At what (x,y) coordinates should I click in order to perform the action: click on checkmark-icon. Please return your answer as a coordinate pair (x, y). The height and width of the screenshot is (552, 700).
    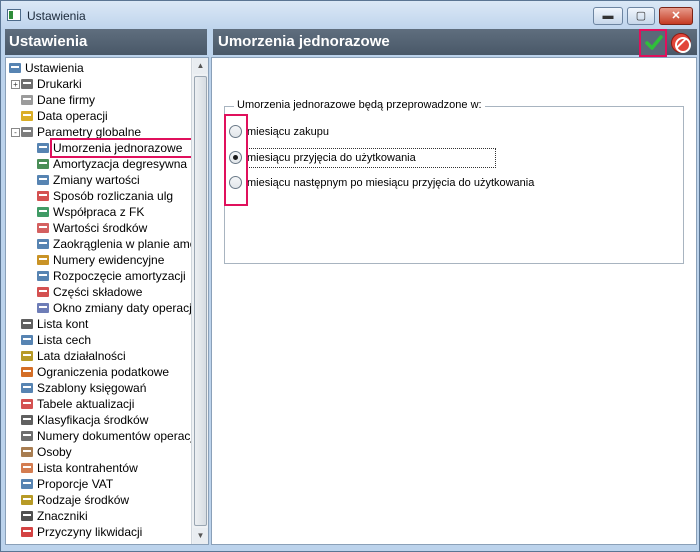
    Looking at the image, I should click on (654, 42).